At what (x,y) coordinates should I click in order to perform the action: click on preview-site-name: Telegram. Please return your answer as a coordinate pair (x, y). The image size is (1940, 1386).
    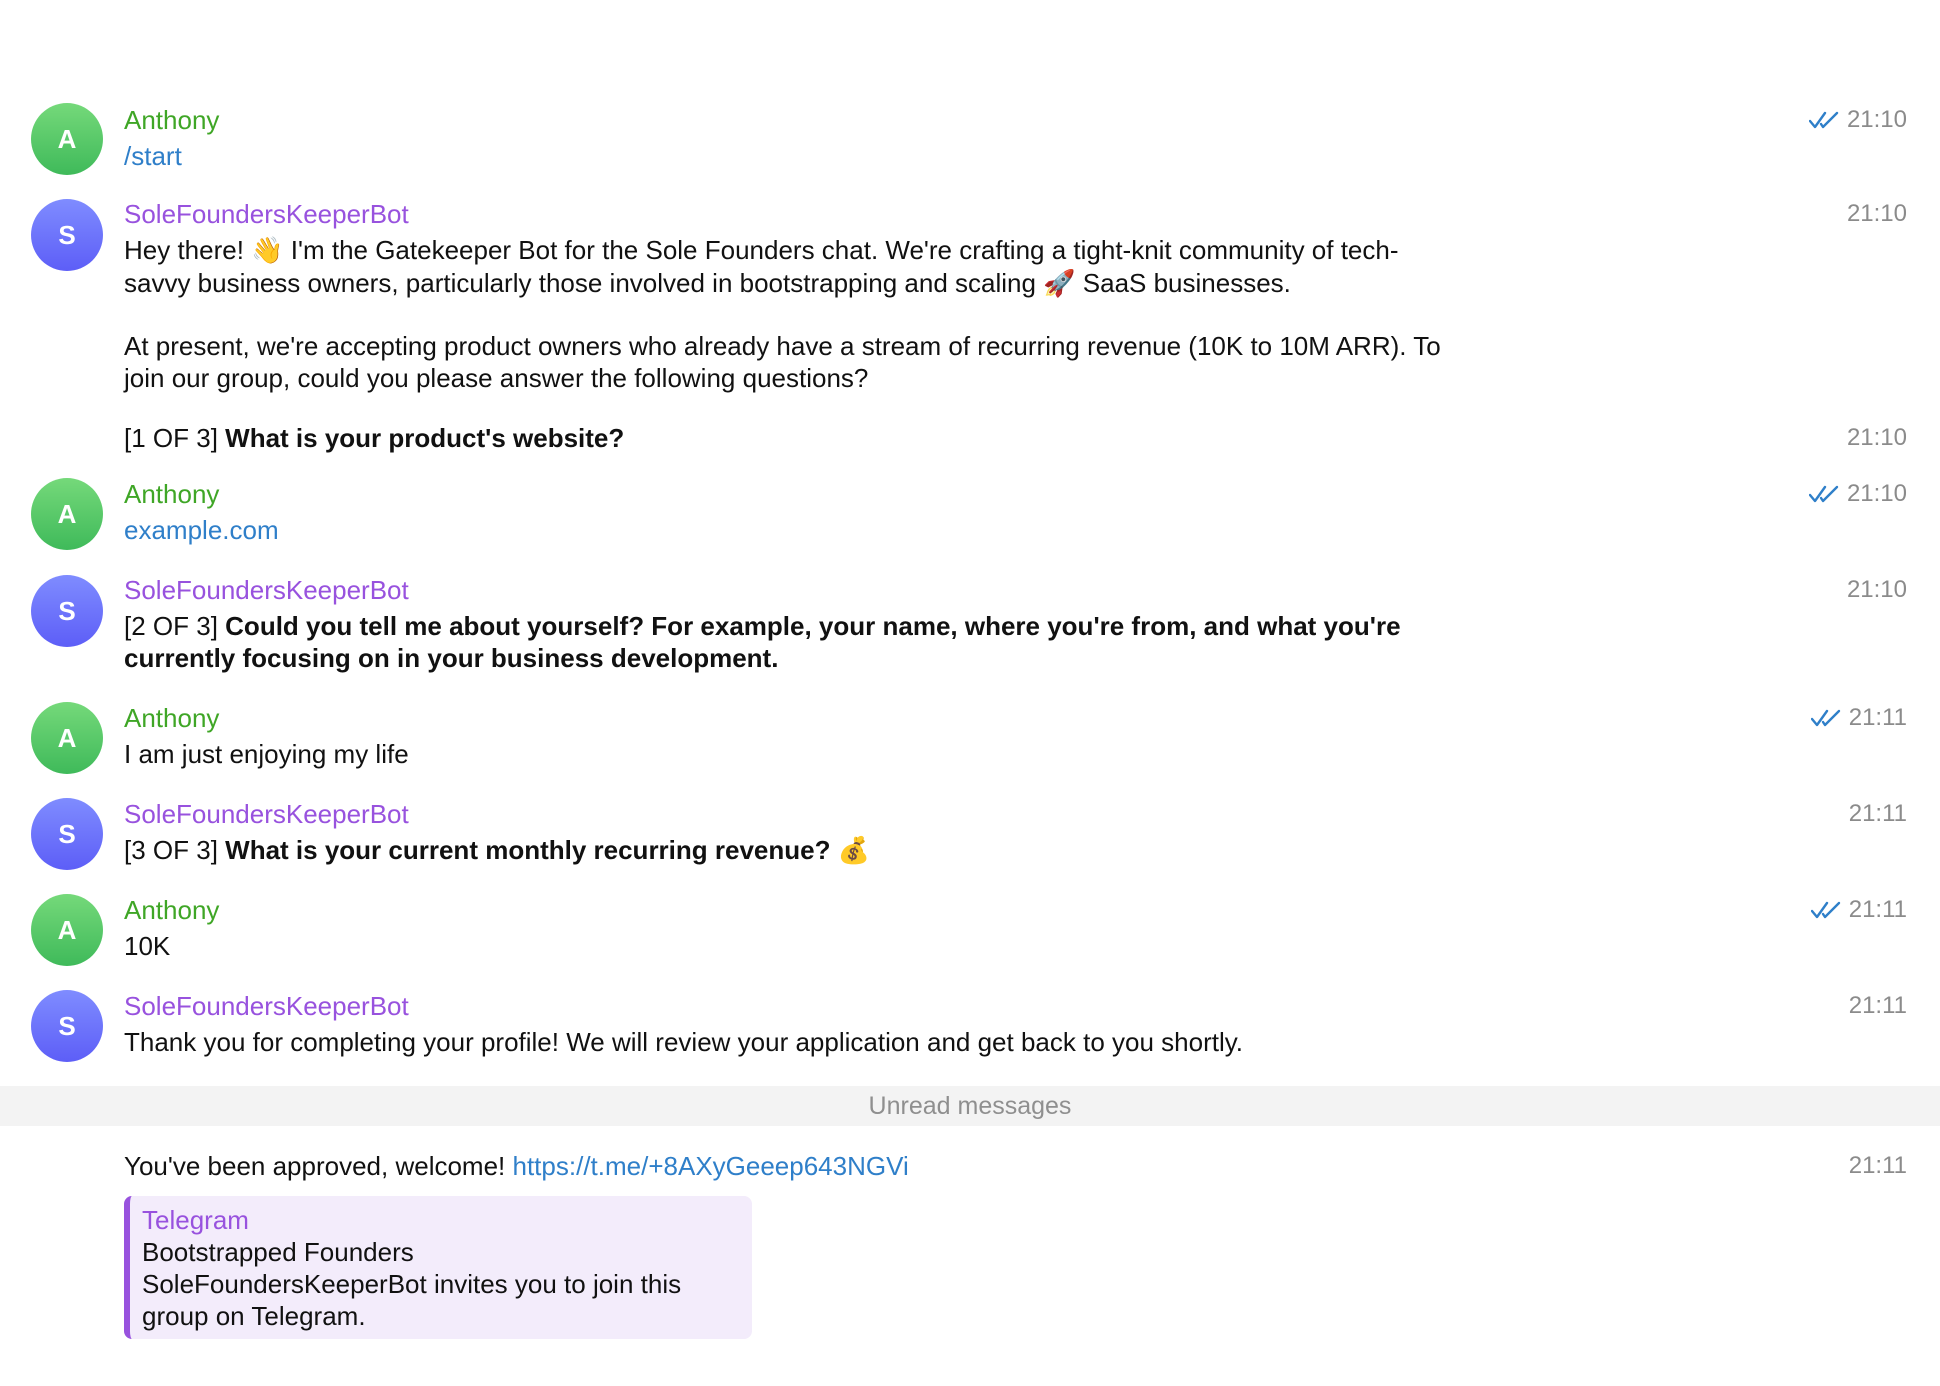
    Looking at the image, I should click on (195, 1220).